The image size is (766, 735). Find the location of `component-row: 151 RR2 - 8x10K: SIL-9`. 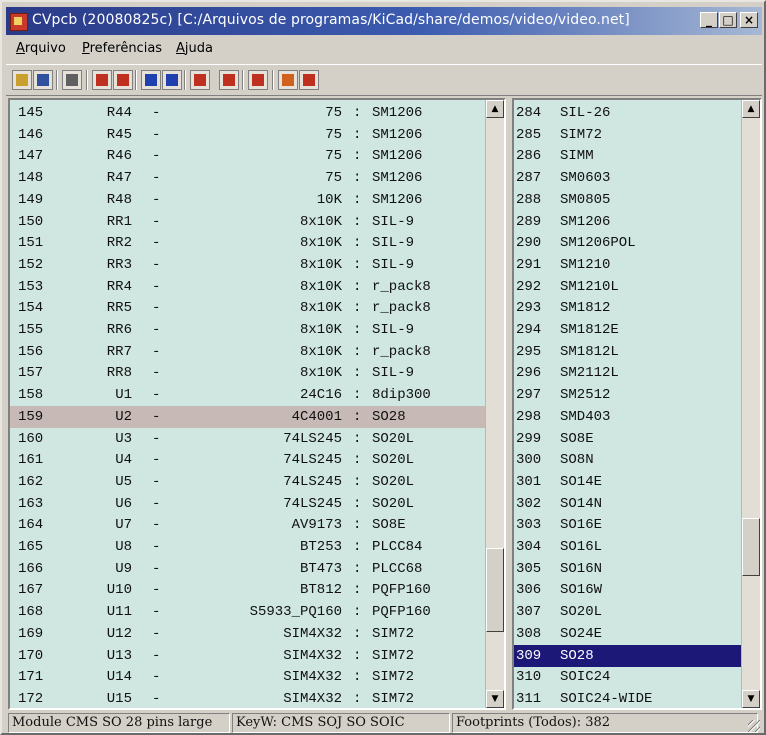

component-row: 151 RR2 - 8x10K: SIL-9 is located at coordinates (248, 243).